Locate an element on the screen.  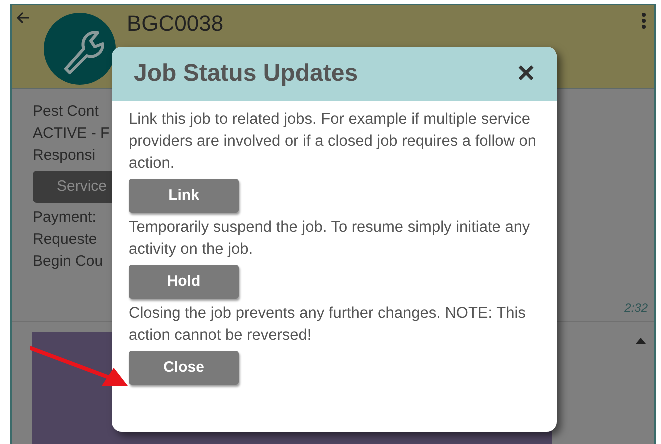
detail-text: ACTIVE - F is located at coordinates (71, 134).